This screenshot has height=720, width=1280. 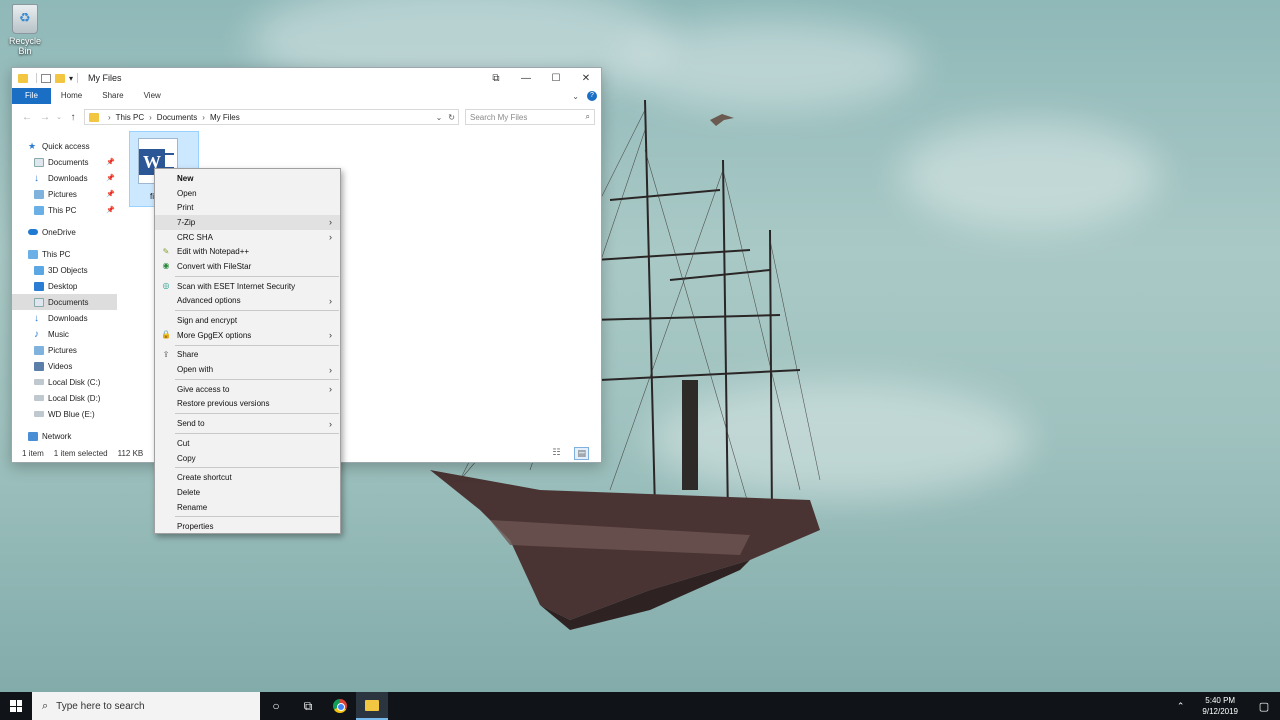 What do you see at coordinates (64, 366) in the screenshot?
I see `nav-videos: Videos` at bounding box center [64, 366].